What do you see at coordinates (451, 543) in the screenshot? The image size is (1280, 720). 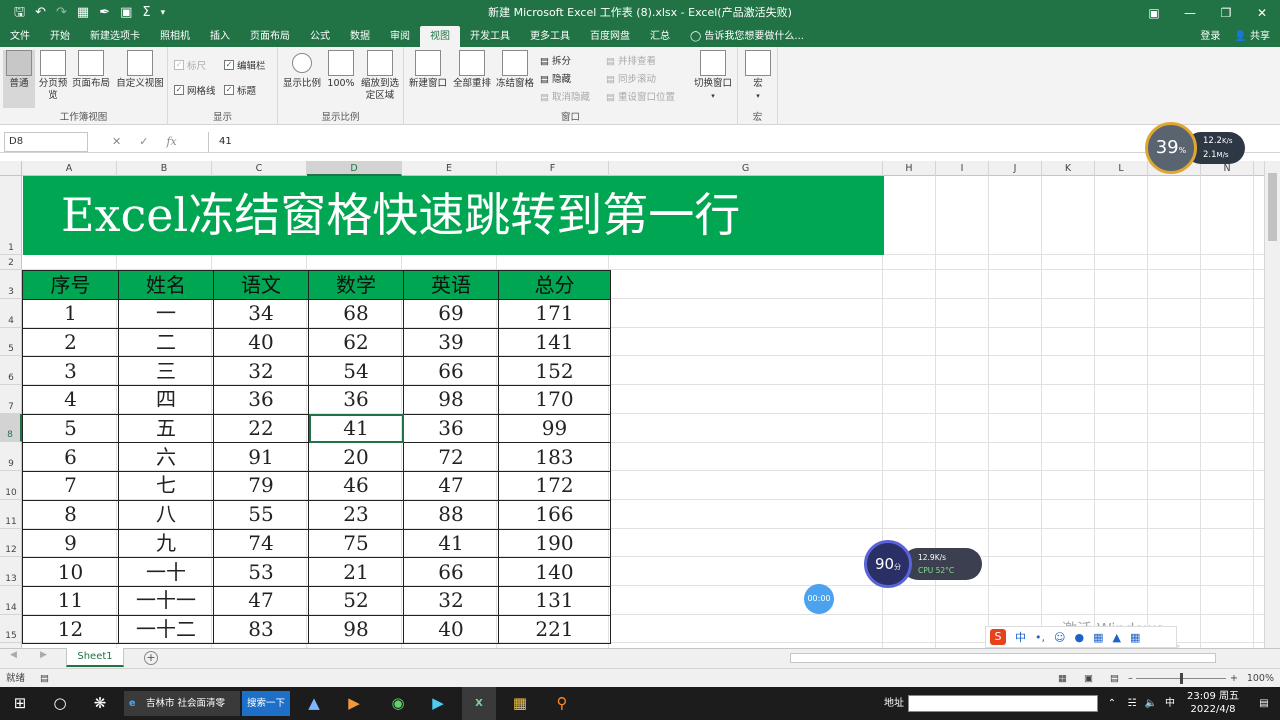 I see `table-cell: 41` at bounding box center [451, 543].